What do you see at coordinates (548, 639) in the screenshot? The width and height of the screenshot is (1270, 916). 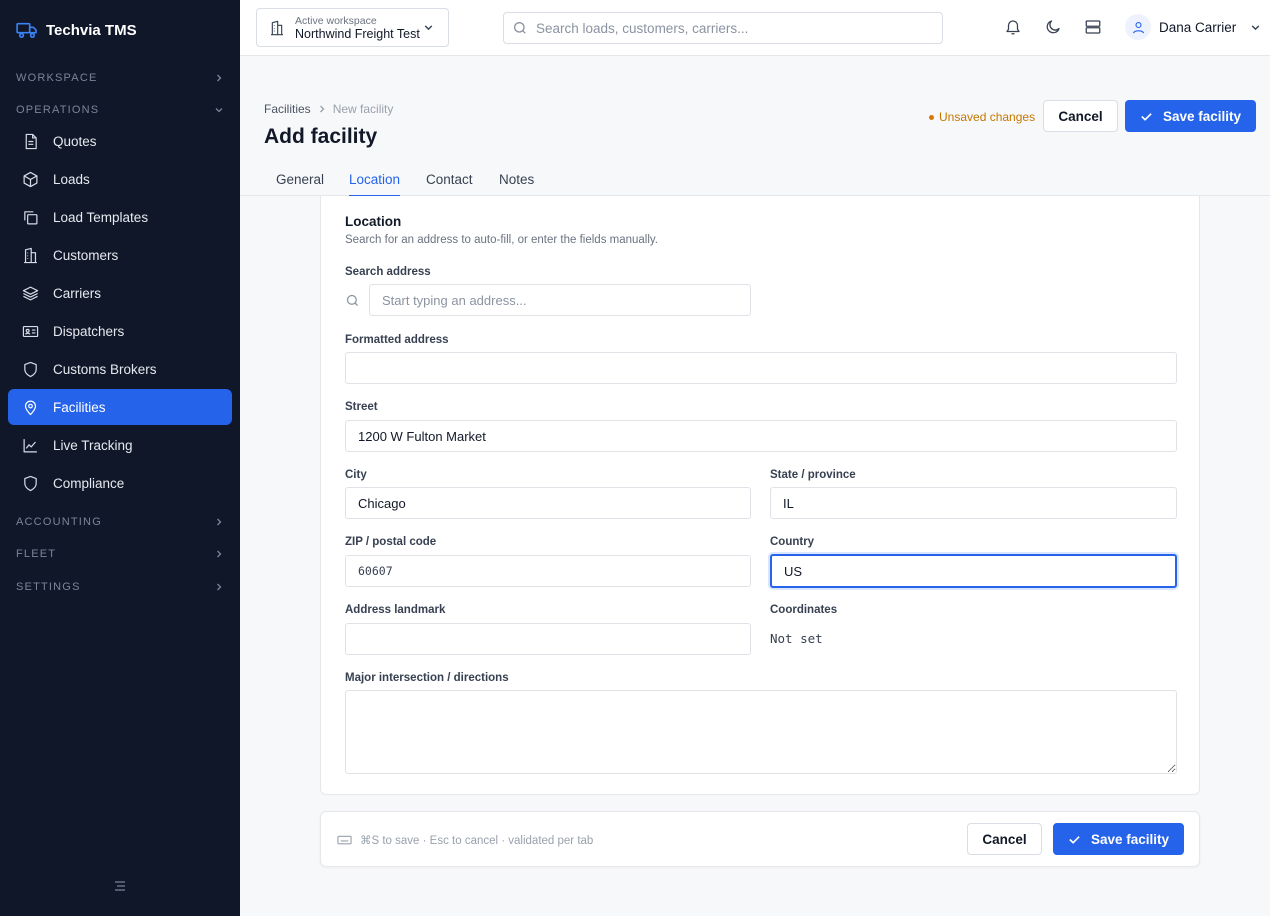 I see `landmark-input` at bounding box center [548, 639].